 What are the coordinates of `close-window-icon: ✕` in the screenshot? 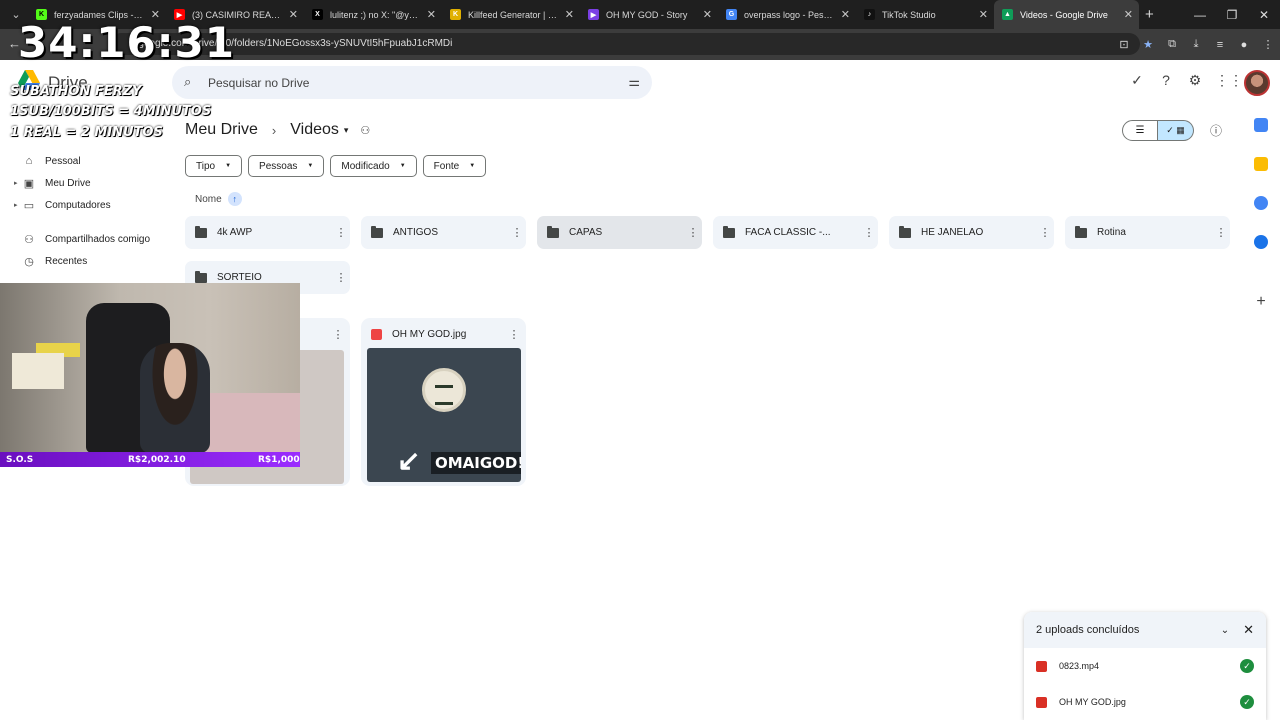 It's located at (1264, 15).